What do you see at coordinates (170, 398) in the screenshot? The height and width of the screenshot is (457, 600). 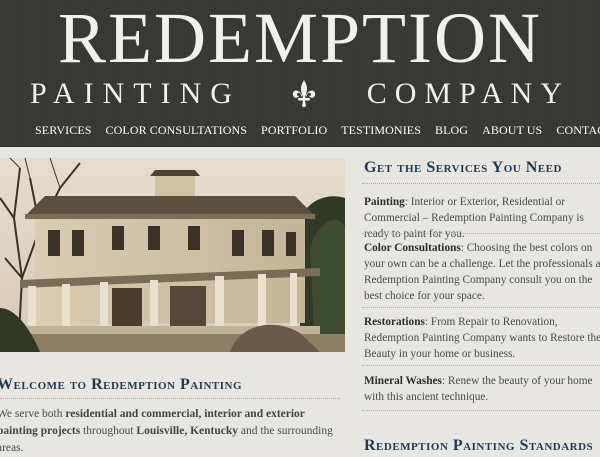 I see `welcome-divider` at bounding box center [170, 398].